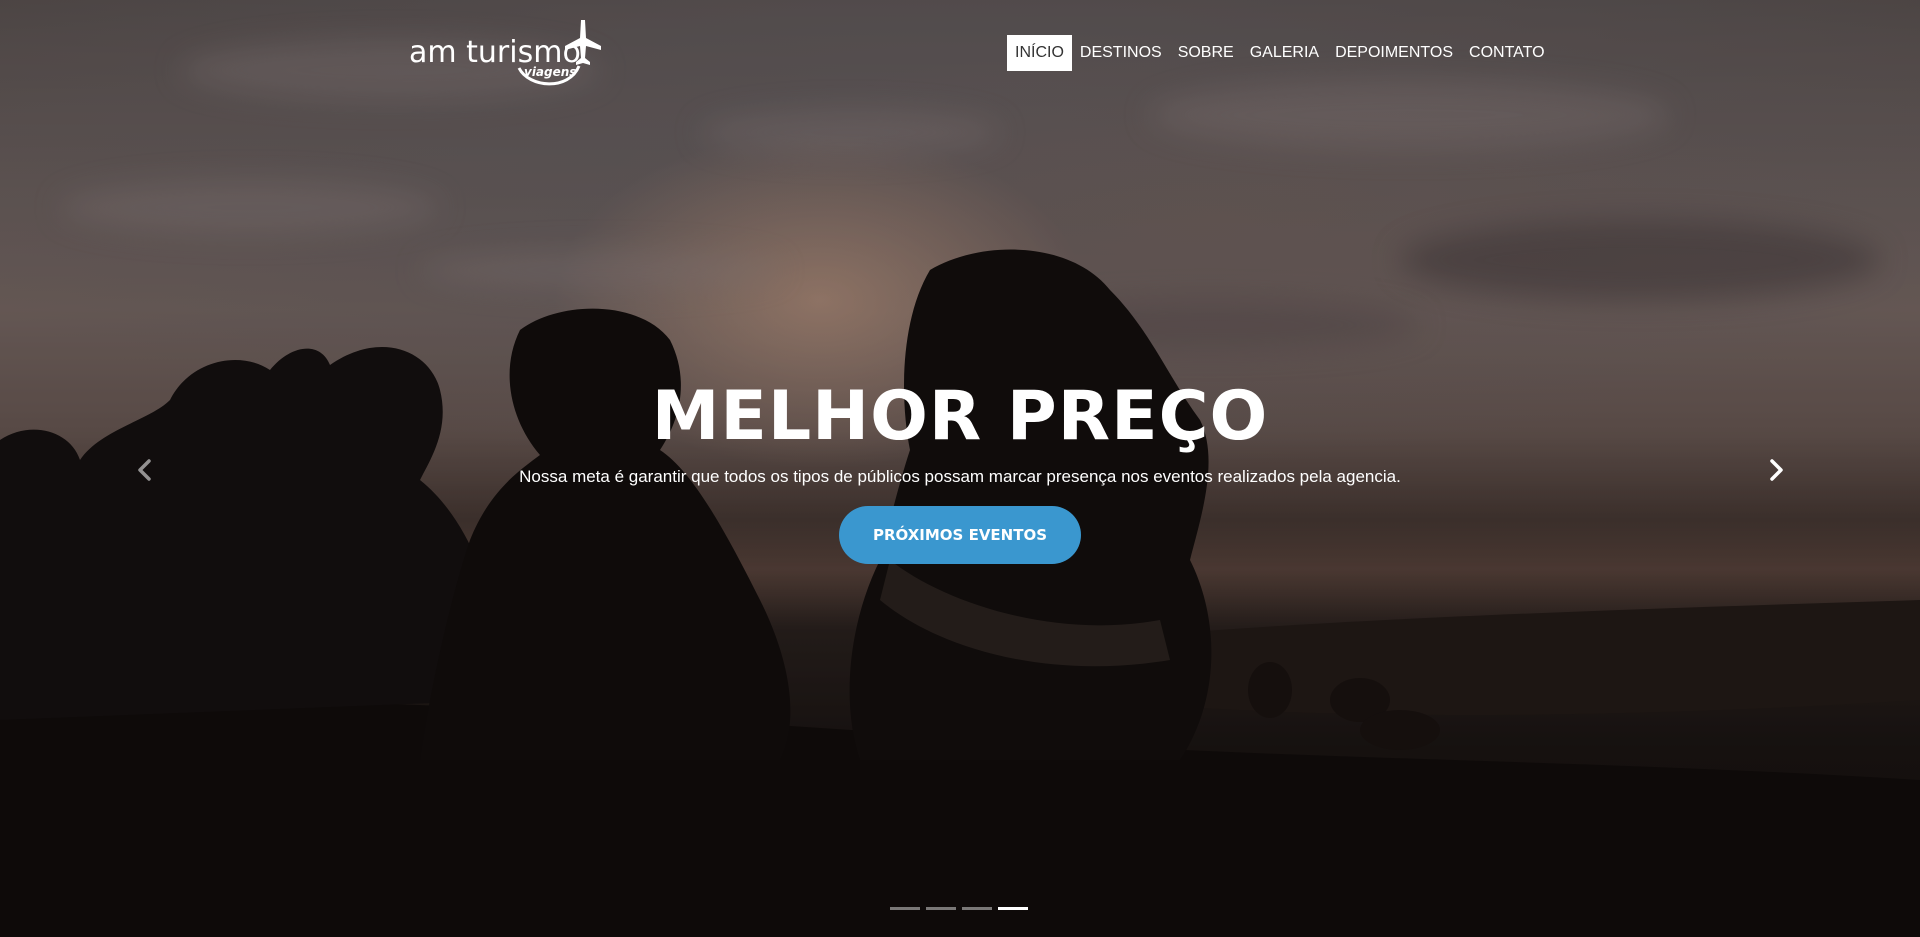 Image resolution: width=1920 pixels, height=937 pixels. I want to click on carousel-indicator-active, so click(1013, 908).